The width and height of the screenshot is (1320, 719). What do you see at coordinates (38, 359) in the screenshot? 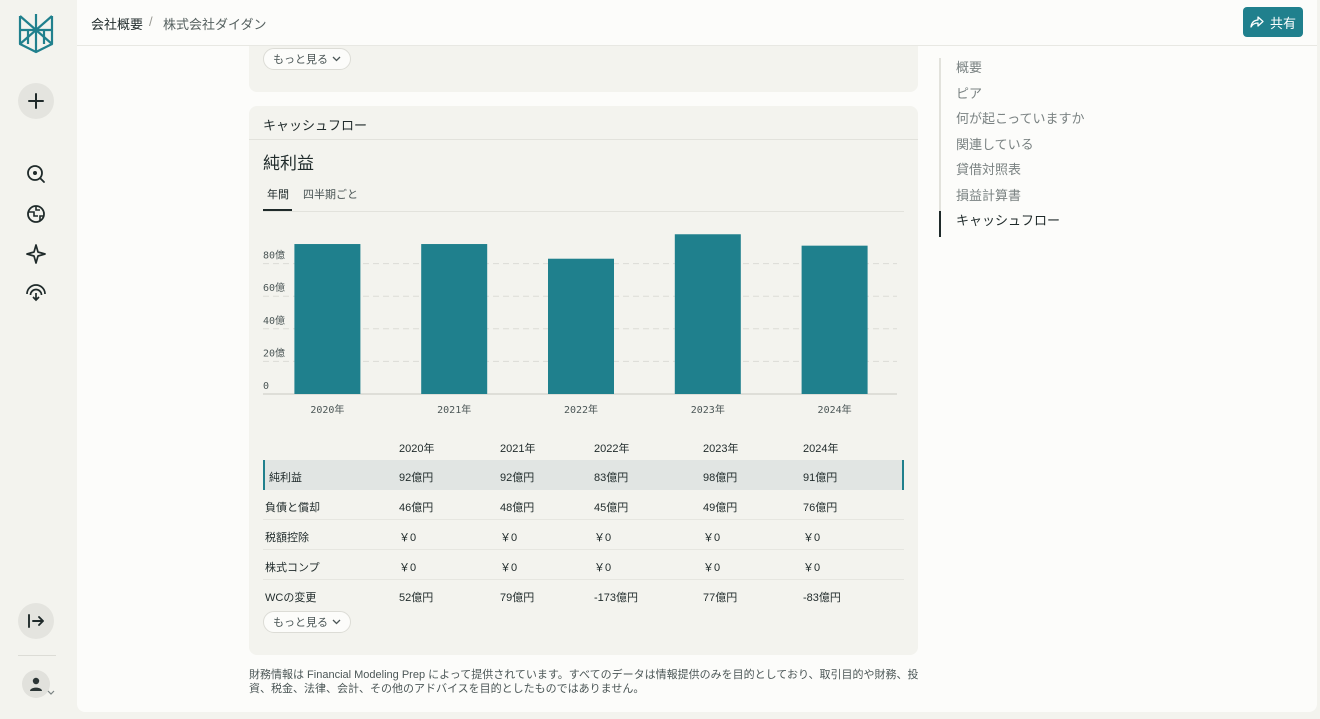
I see `left-sidebar` at bounding box center [38, 359].